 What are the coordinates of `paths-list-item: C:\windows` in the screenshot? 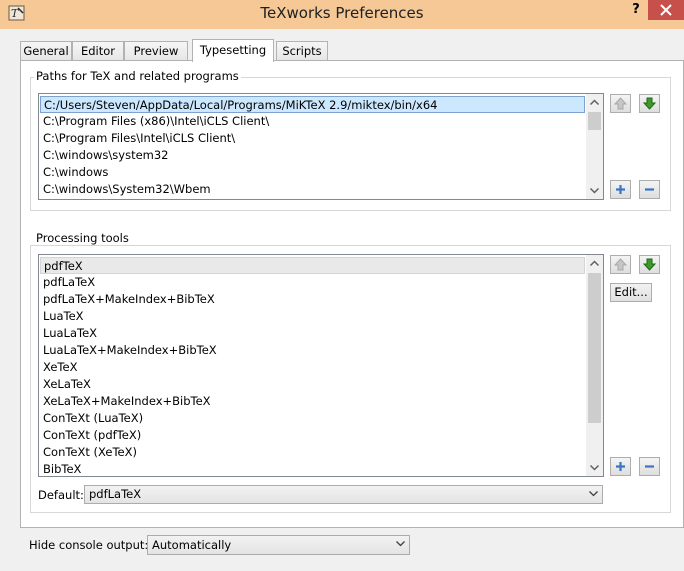 It's located at (75, 172).